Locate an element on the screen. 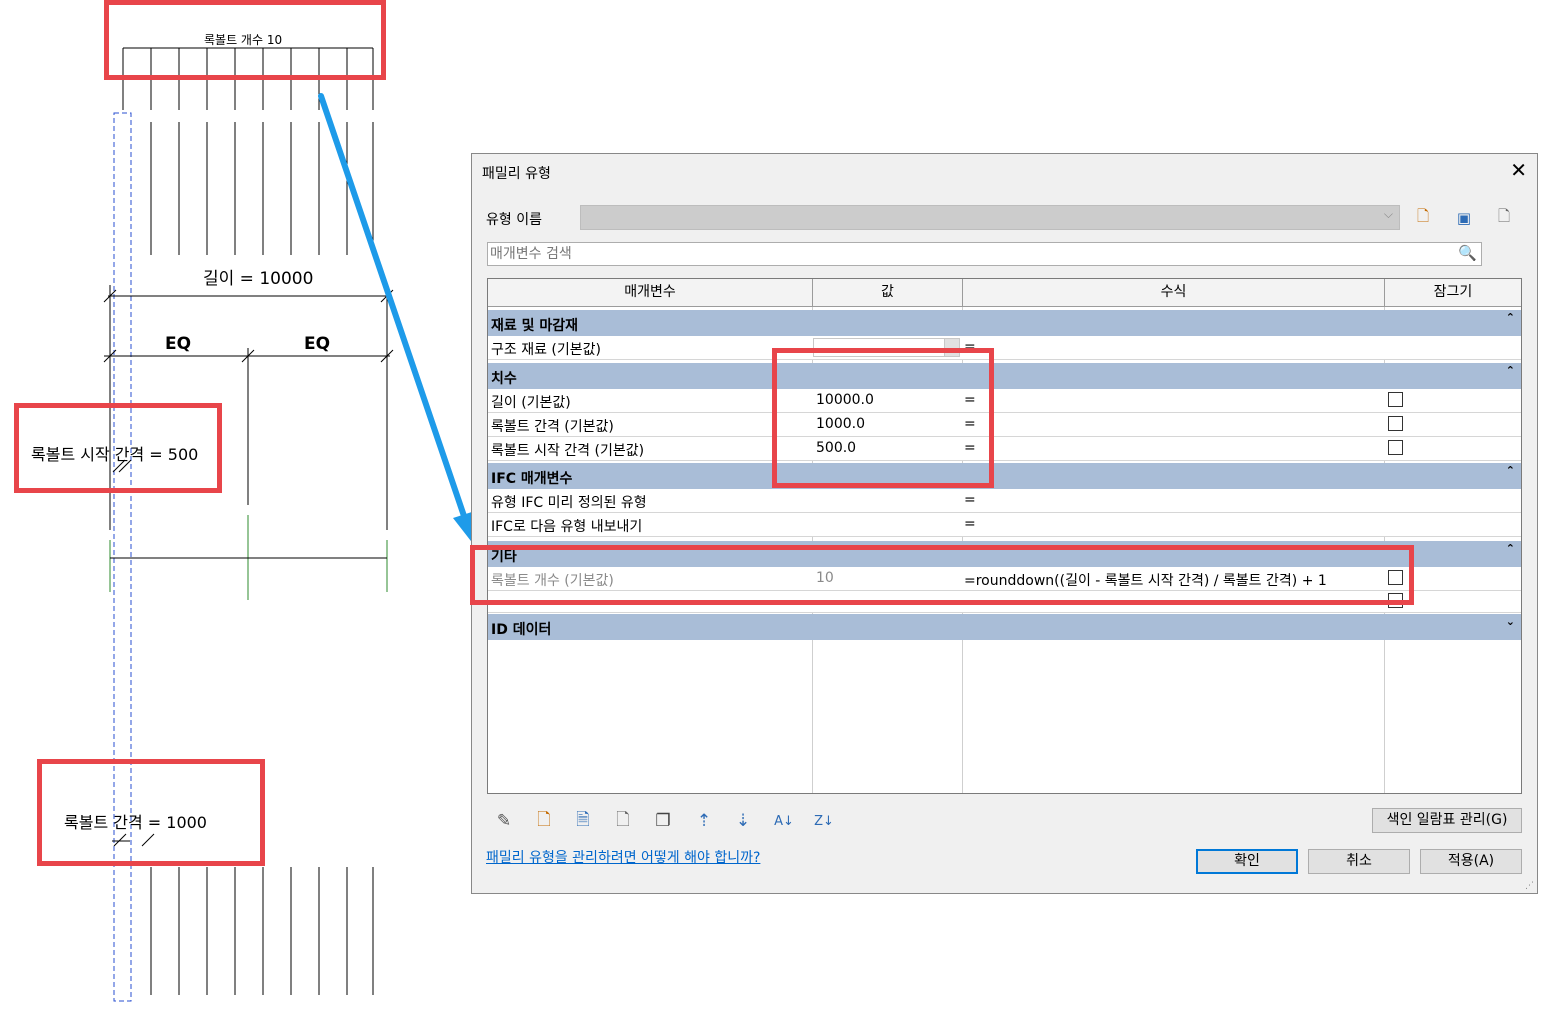 The image size is (1544, 1018). parameter-search-box: 🔍 is located at coordinates (984, 254).